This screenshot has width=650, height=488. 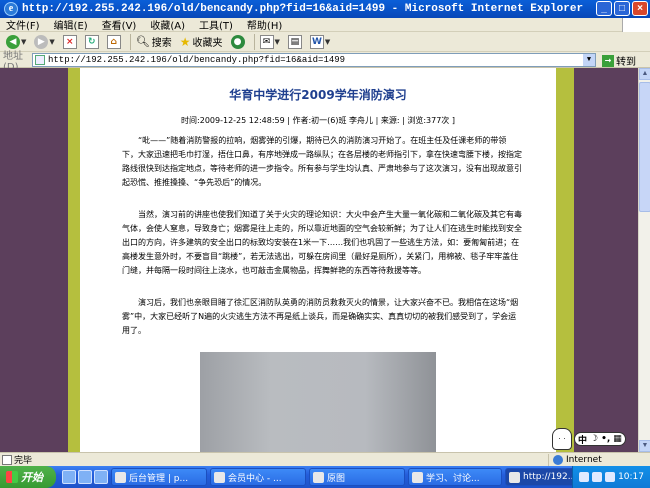 I want to click on ie-quicklaunch-icon, so click(x=85, y=477).